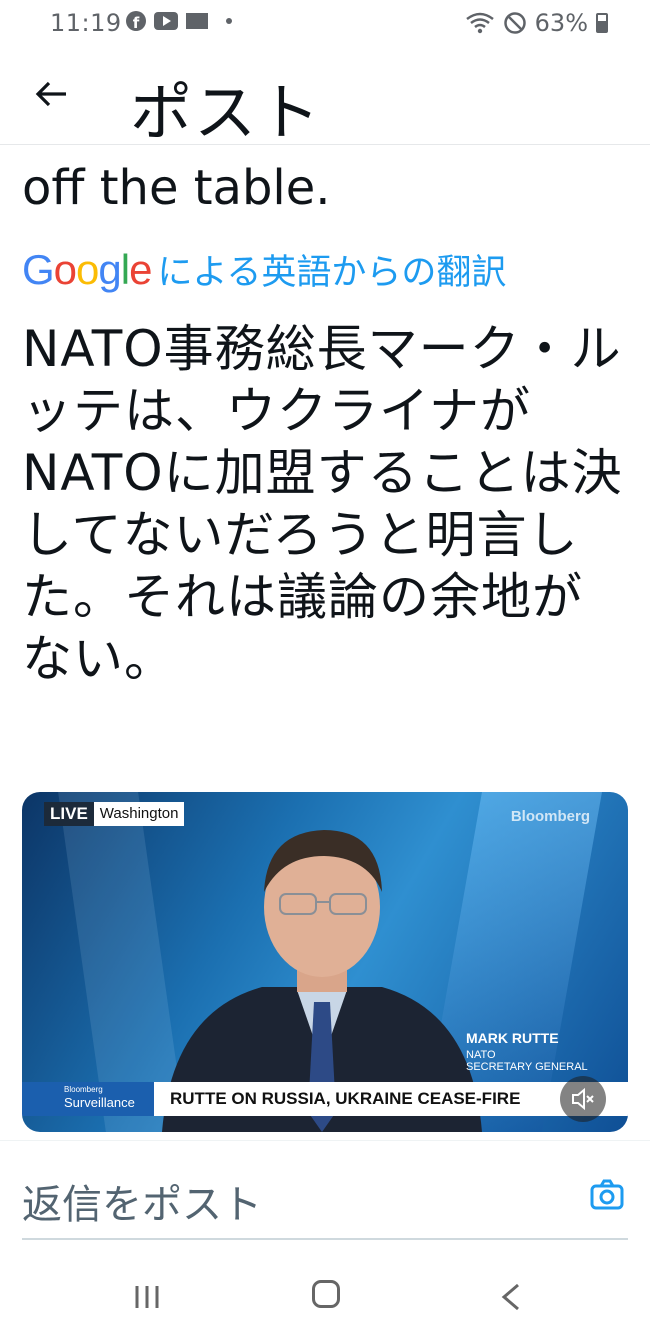  Describe the element at coordinates (479, 23) in the screenshot. I see `wifi-icon` at that location.